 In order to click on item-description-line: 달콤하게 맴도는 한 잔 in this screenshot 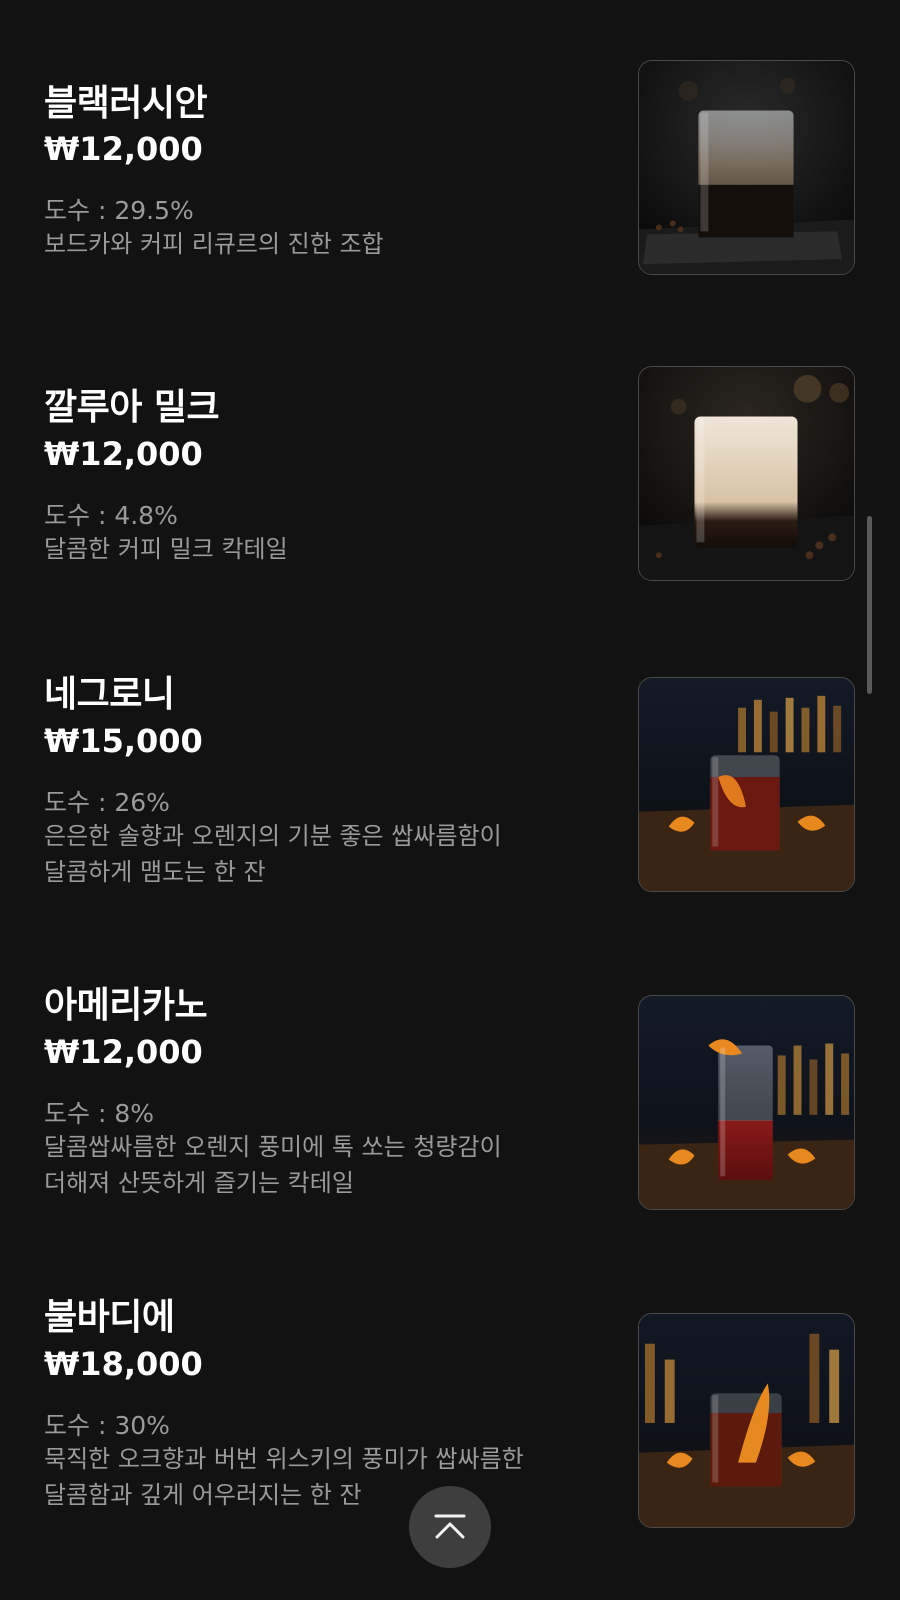, I will do `click(155, 872)`.